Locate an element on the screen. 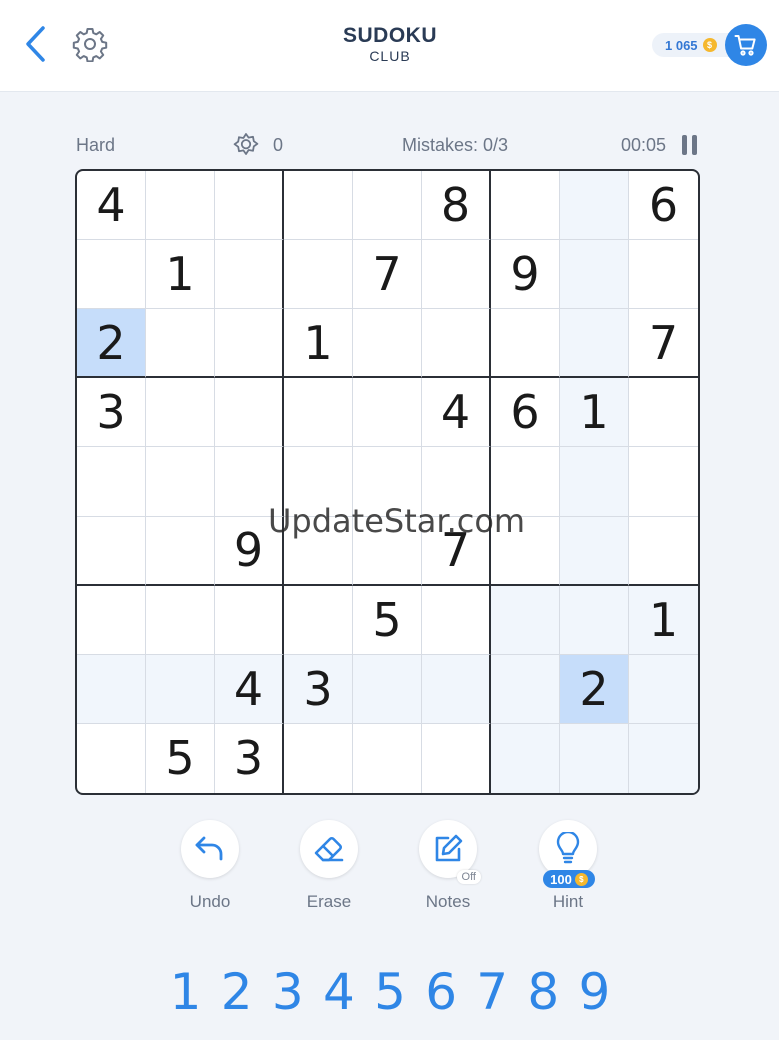 Image resolution: width=779 pixels, height=1040 pixels. board-cell-r1c1: 4 is located at coordinates (111, 206).